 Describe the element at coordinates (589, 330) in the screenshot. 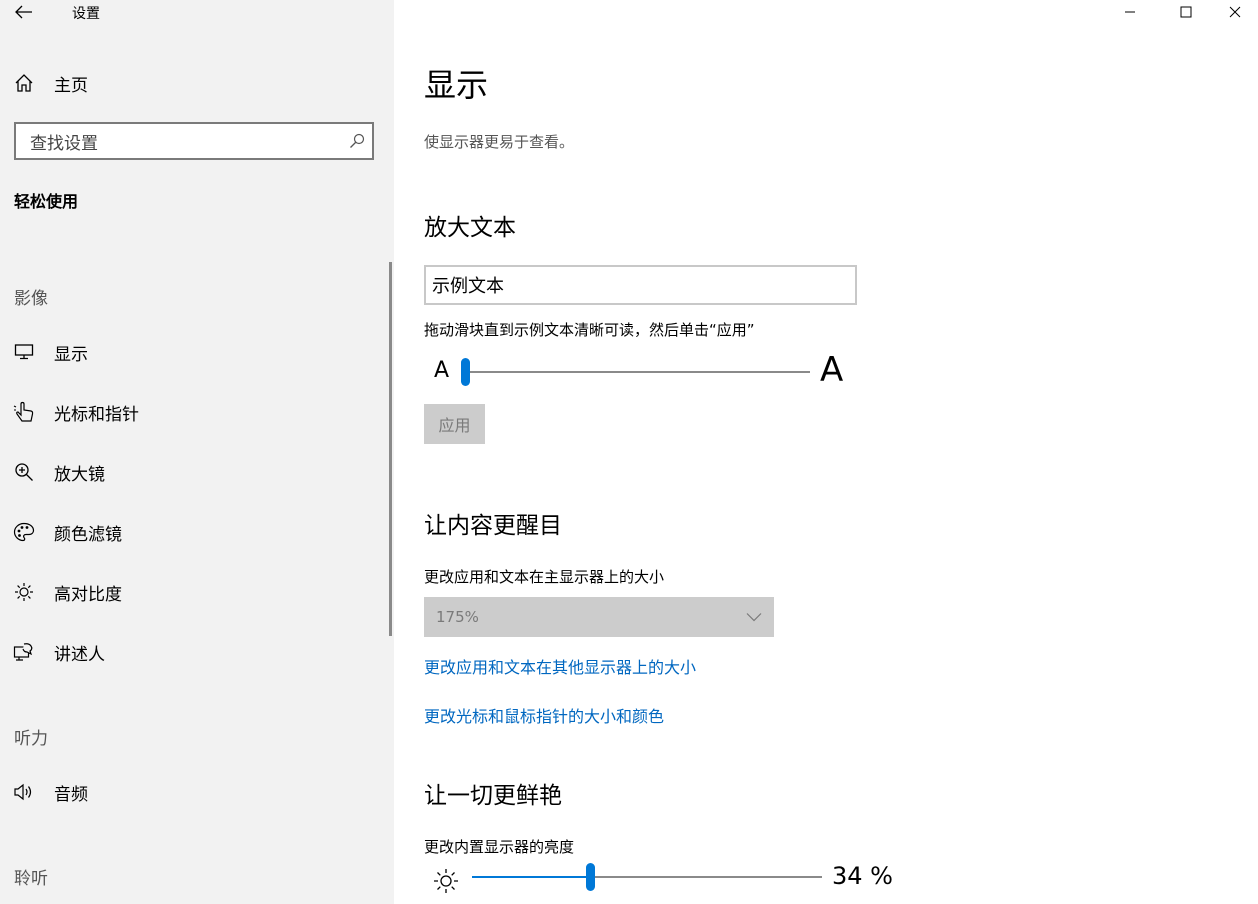

I see `text-size-hint: 拖动滑块直到示例文本清晰可读，然后单击“应用”` at that location.